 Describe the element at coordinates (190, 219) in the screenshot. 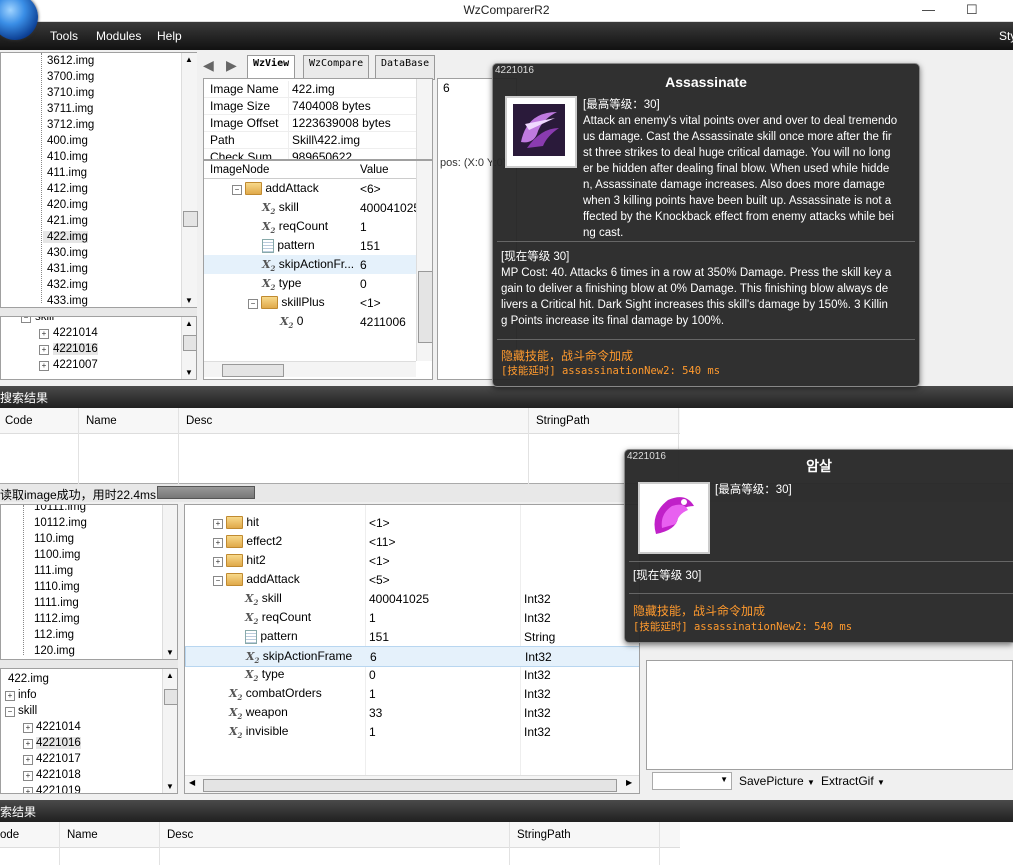

I see `scroll-thumb` at that location.